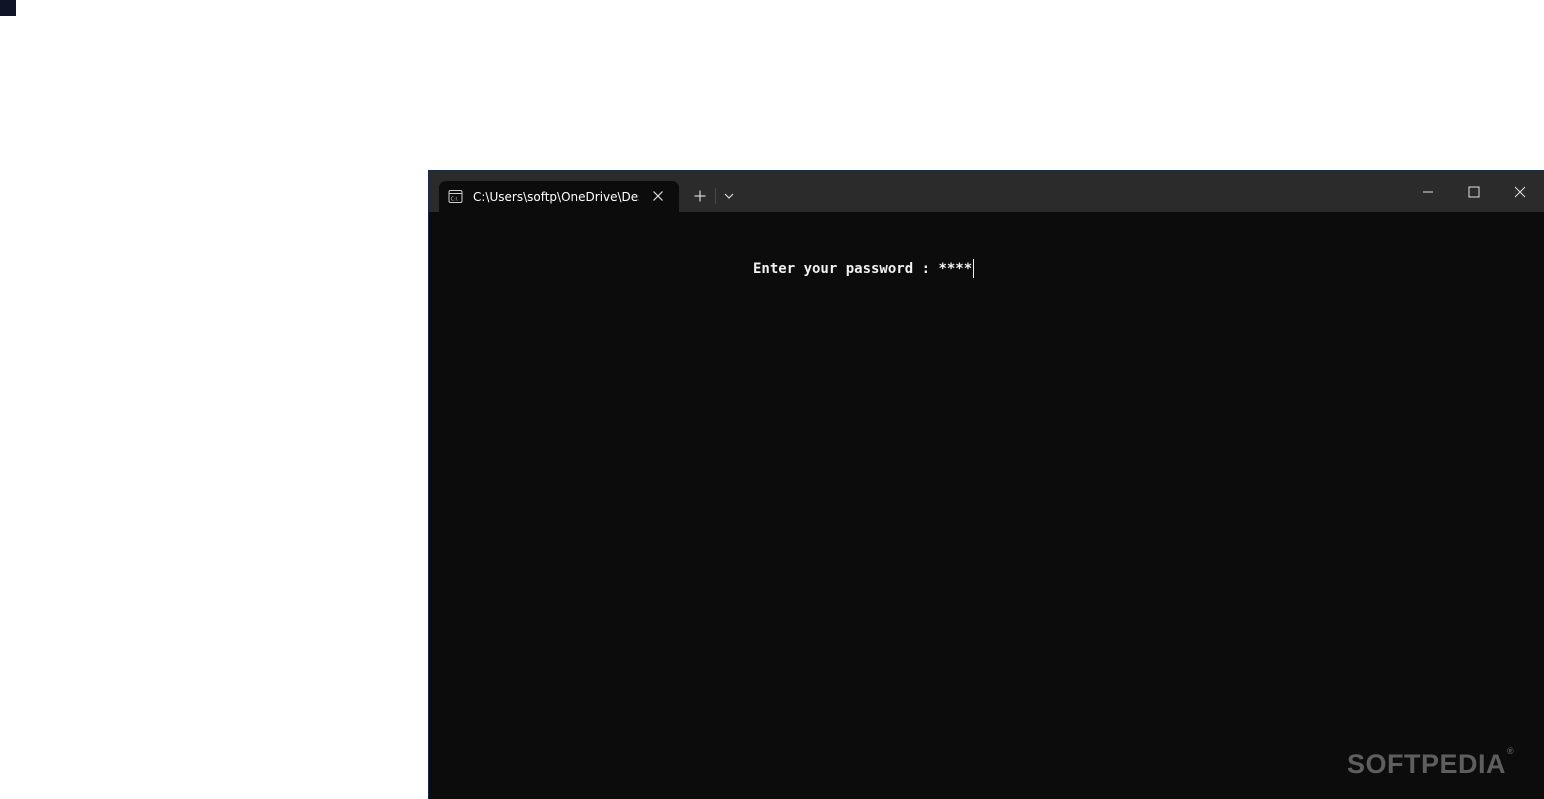 The width and height of the screenshot is (1544, 799). What do you see at coordinates (1428, 192) in the screenshot?
I see `minimize-icon` at bounding box center [1428, 192].